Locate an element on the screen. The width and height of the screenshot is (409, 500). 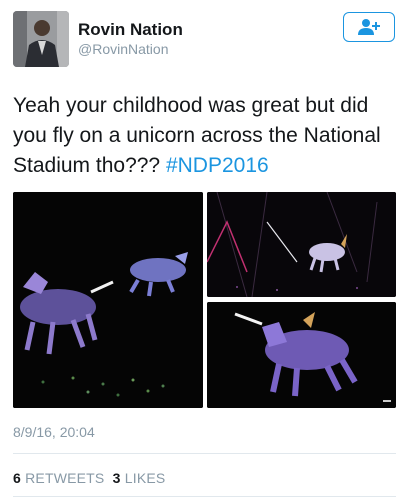
add-user-icon is located at coordinates (369, 27).